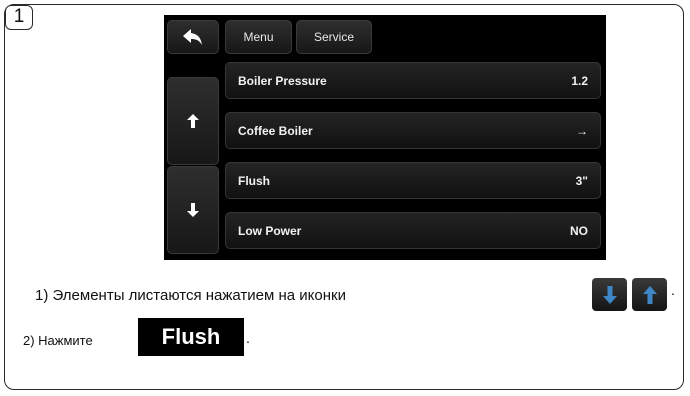 The height and width of the screenshot is (396, 690). What do you see at coordinates (270, 231) in the screenshot?
I see `row-label: Low Power` at bounding box center [270, 231].